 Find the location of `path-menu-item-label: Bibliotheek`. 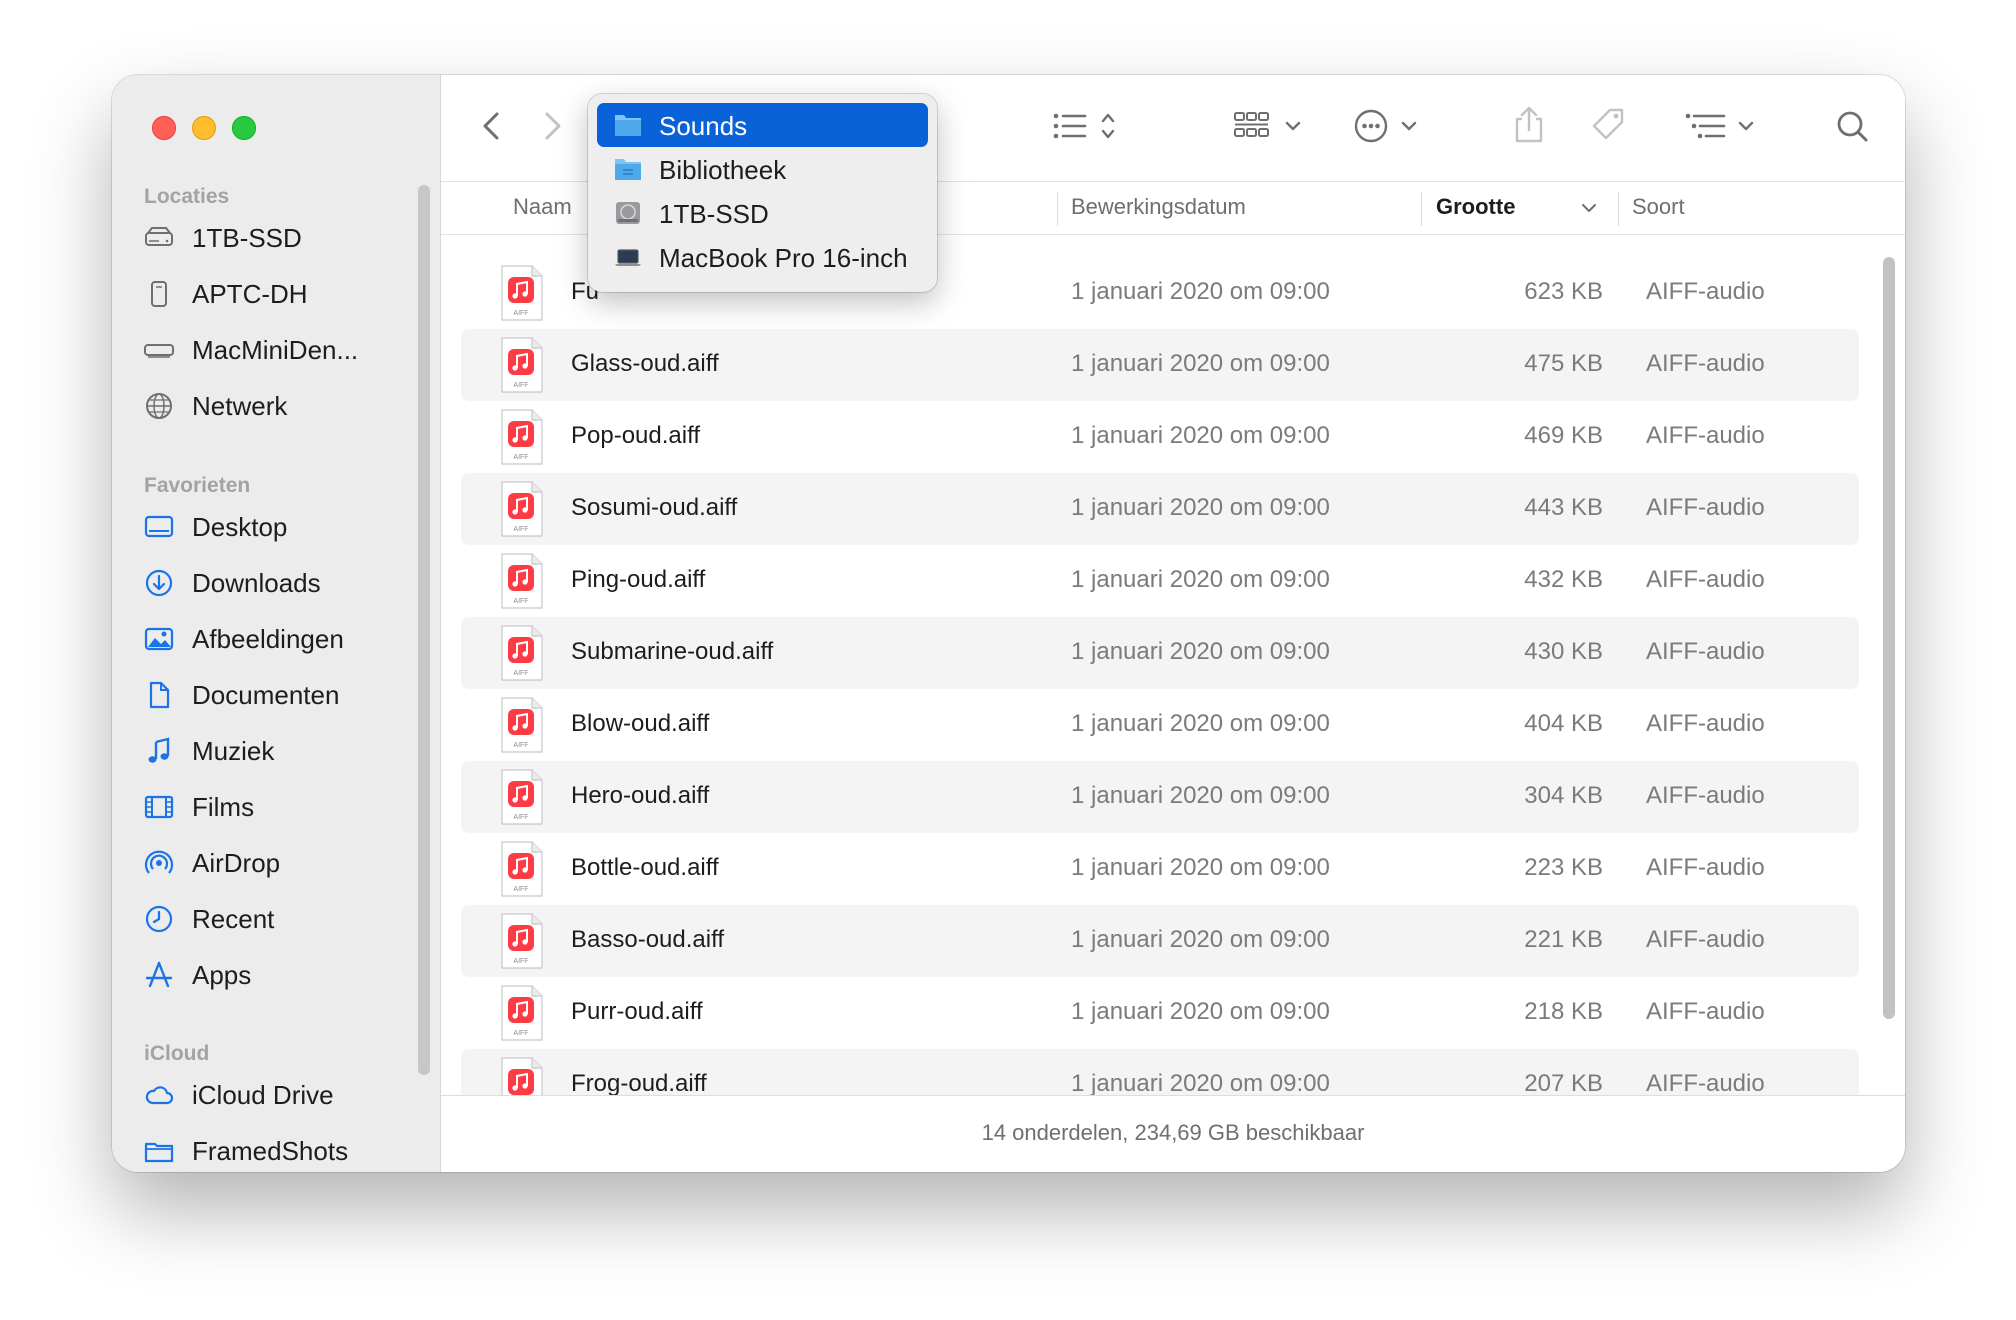

path-menu-item-label: Bibliotheek is located at coordinates (723, 170).